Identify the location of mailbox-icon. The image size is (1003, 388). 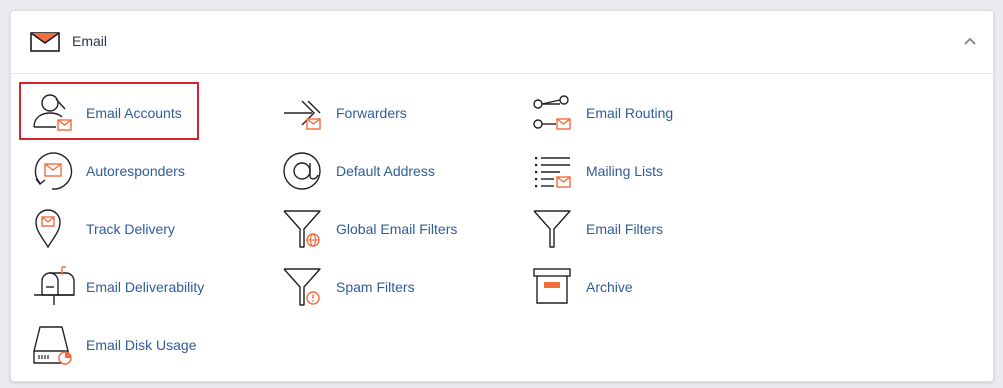
(54, 287).